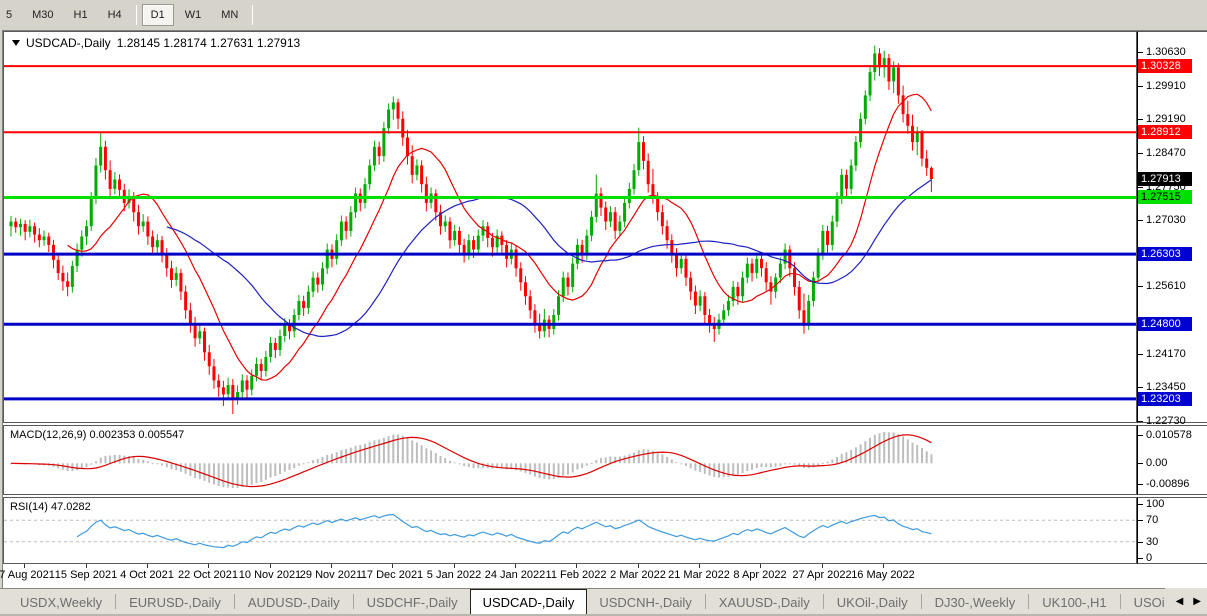 Image resolution: width=1207 pixels, height=616 pixels. I want to click on price-level-badge: 1.27515, so click(1165, 197).